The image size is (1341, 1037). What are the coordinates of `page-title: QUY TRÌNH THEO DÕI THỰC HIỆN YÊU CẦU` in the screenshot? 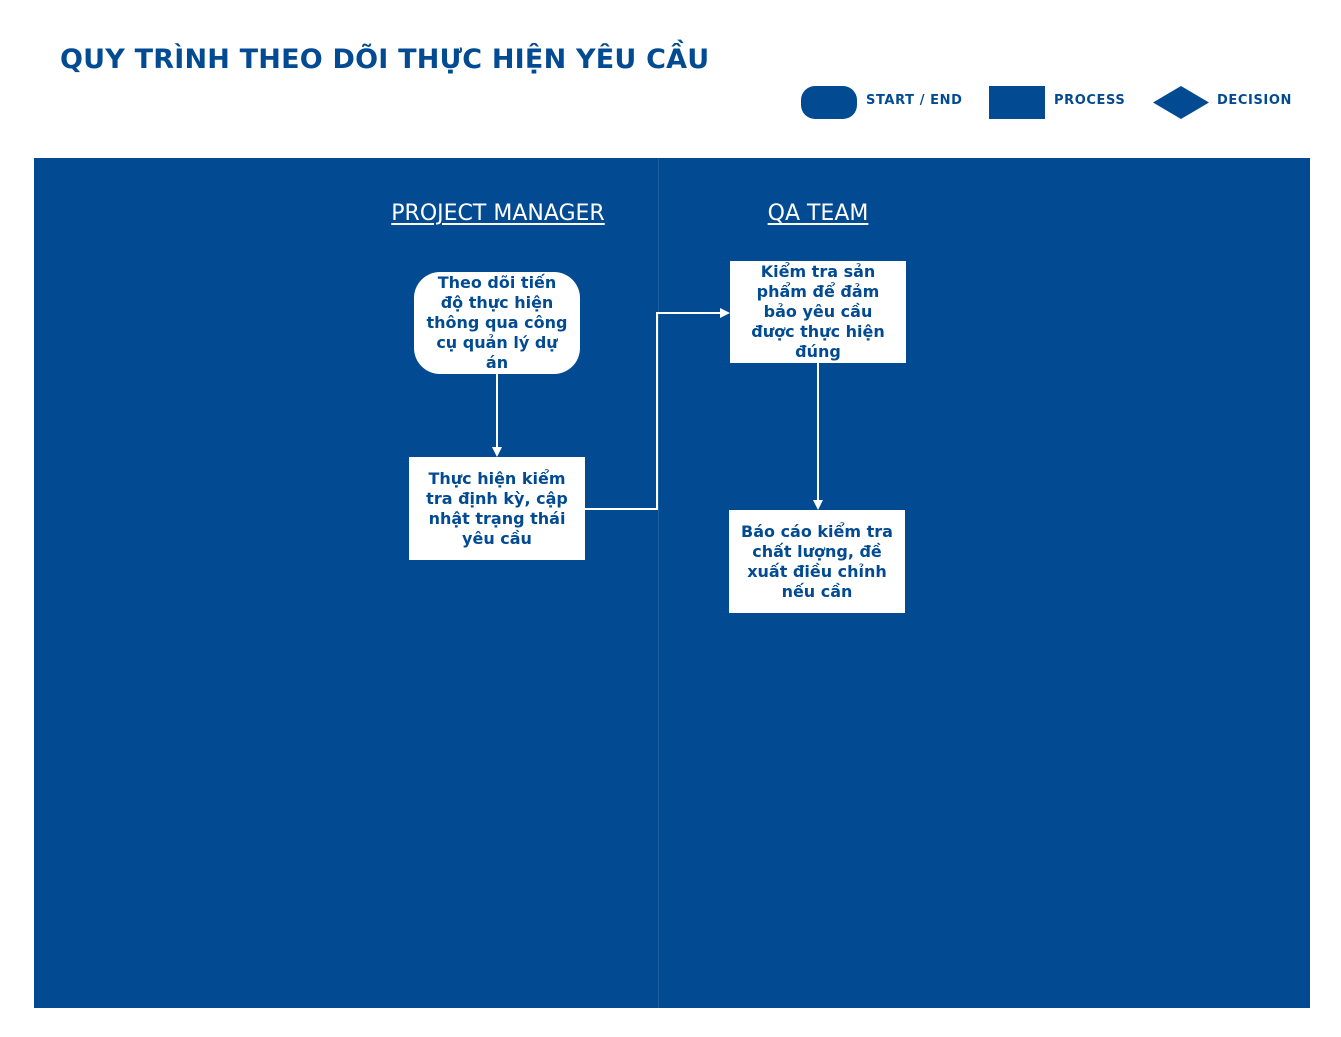 It's located at (385, 59).